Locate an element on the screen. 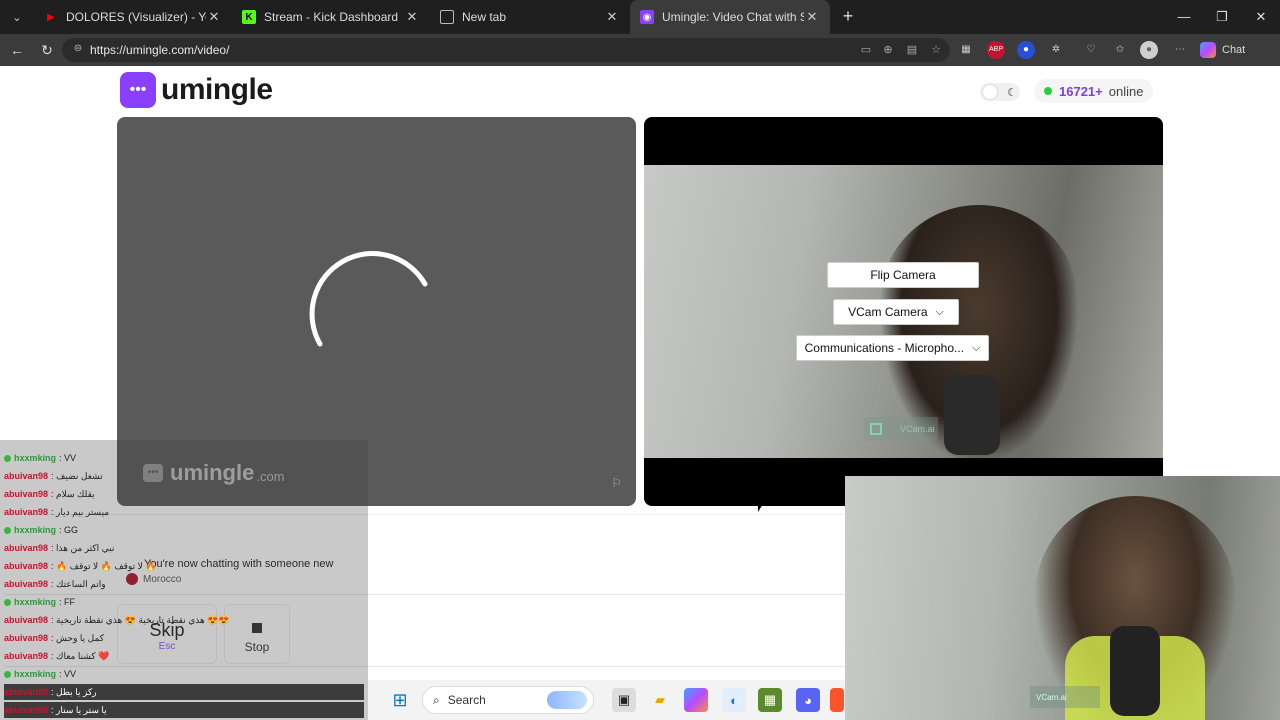  taskbar-search: ⌕ Search is located at coordinates (508, 700).